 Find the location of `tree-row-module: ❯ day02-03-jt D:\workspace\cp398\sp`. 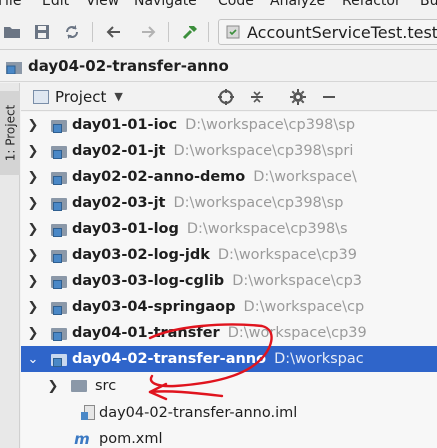

tree-row-module: ❯ day02-03-jt D:\workspace\cp398\sp is located at coordinates (229, 203).